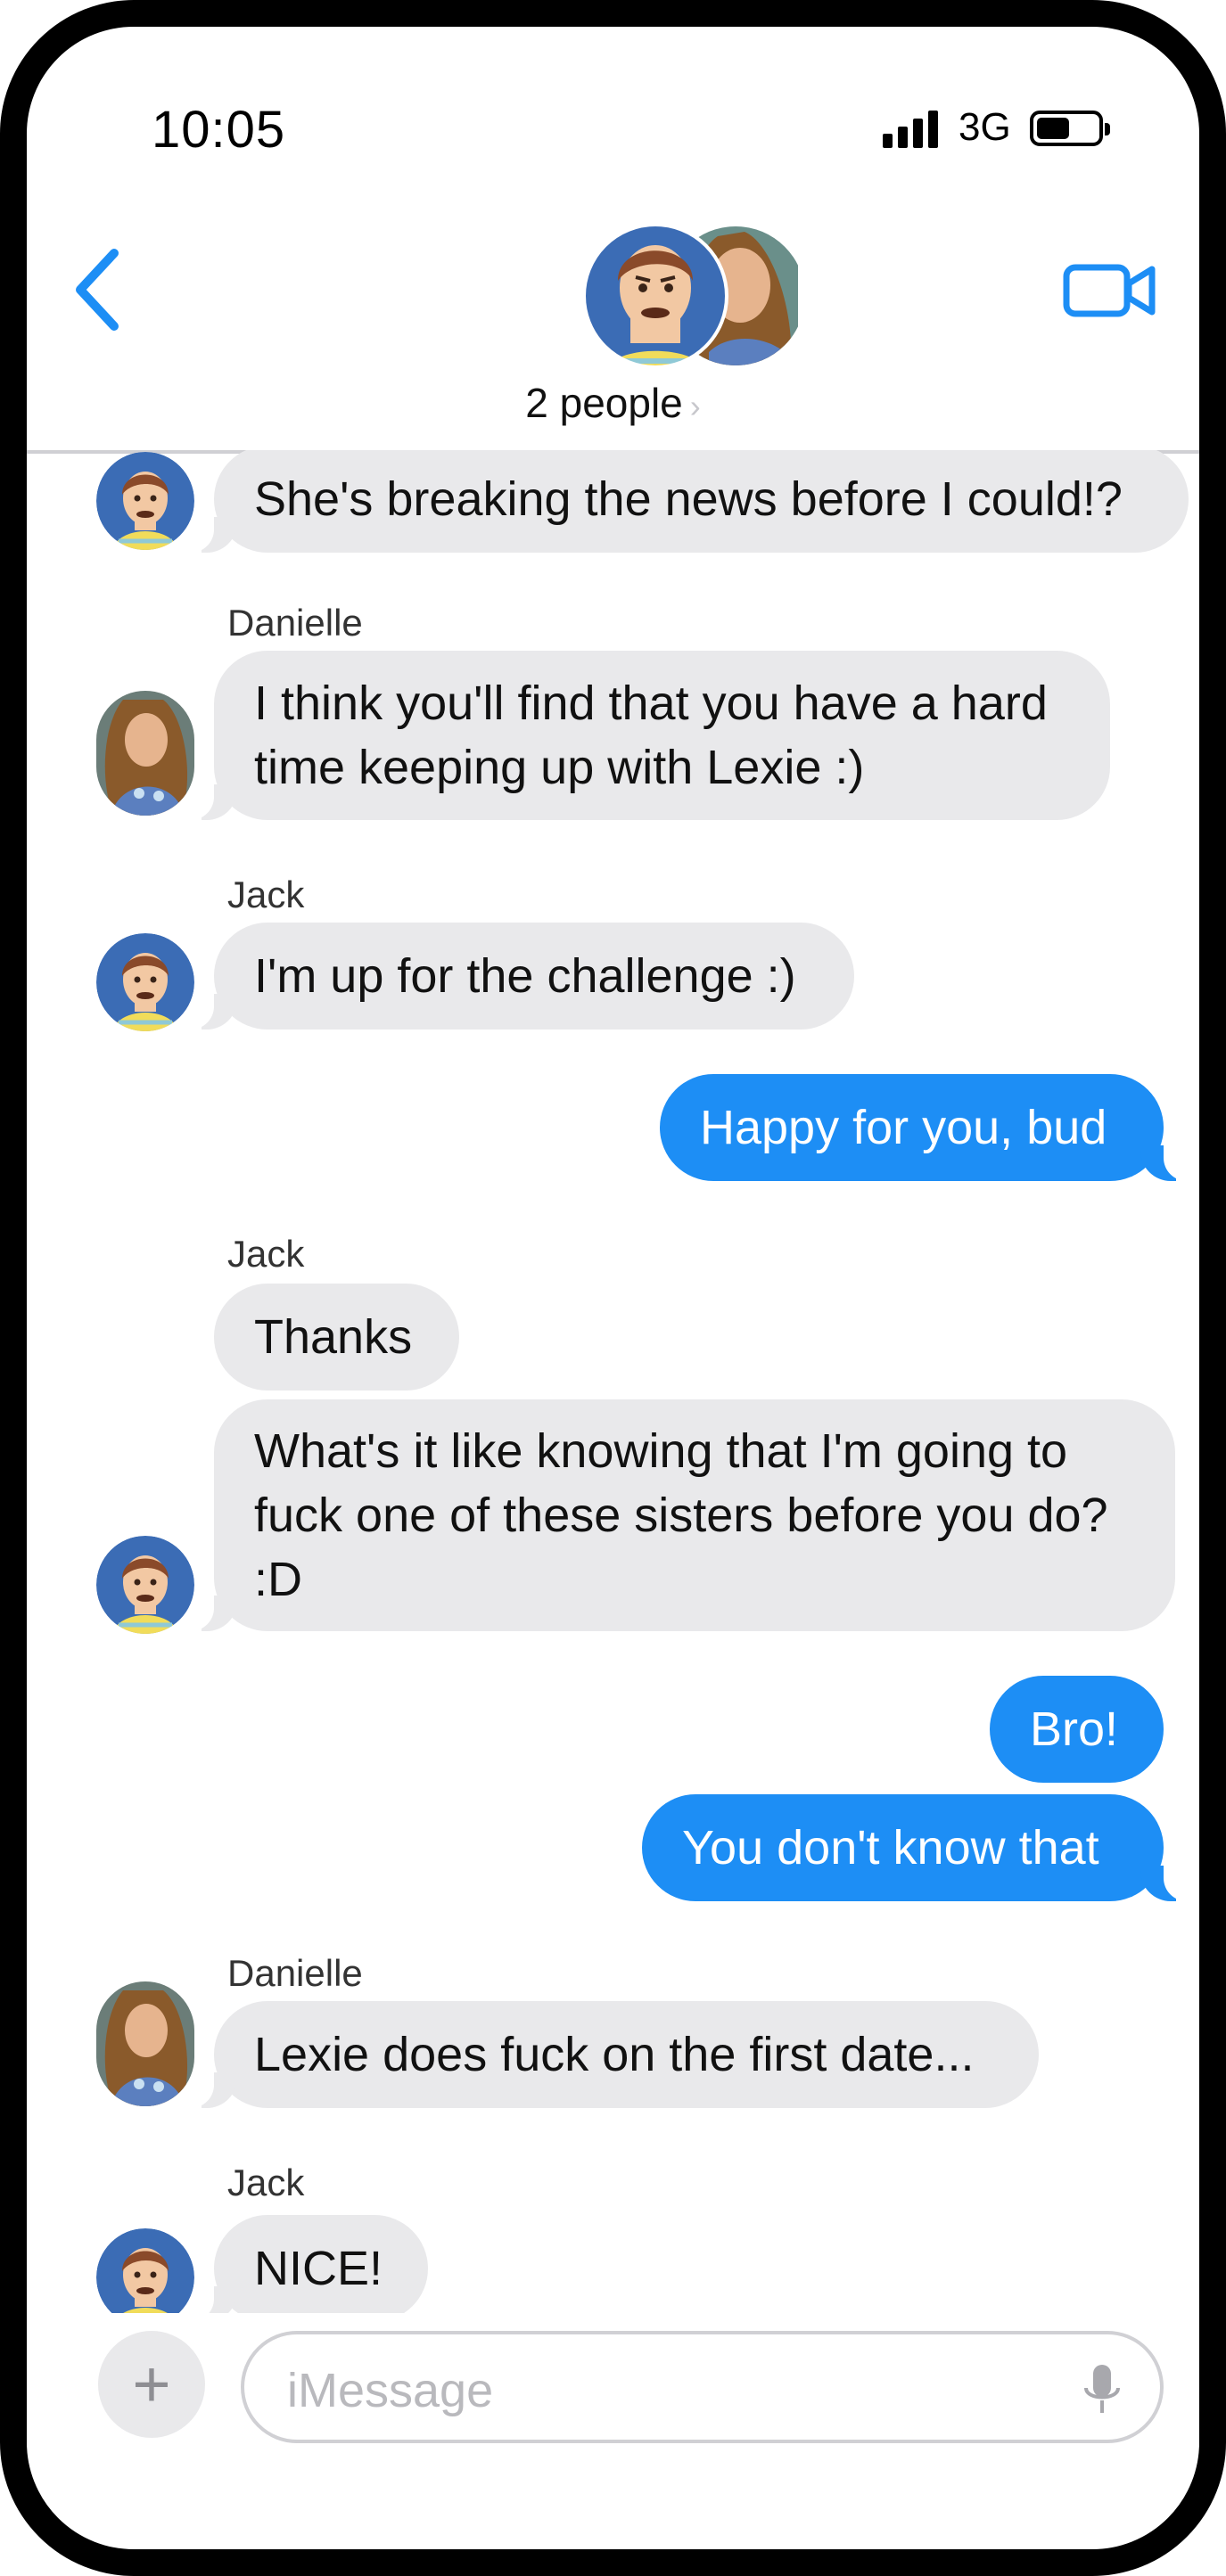 The image size is (1226, 2576). Describe the element at coordinates (1102, 2390) in the screenshot. I see `microphone-icon` at that location.